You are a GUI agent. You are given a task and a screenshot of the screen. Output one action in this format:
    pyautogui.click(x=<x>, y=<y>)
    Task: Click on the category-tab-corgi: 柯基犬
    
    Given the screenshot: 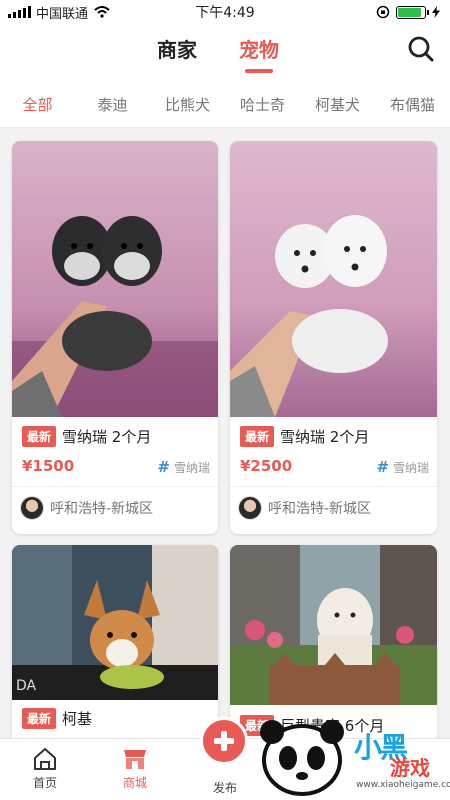 What is the action you would take?
    pyautogui.click(x=337, y=104)
    